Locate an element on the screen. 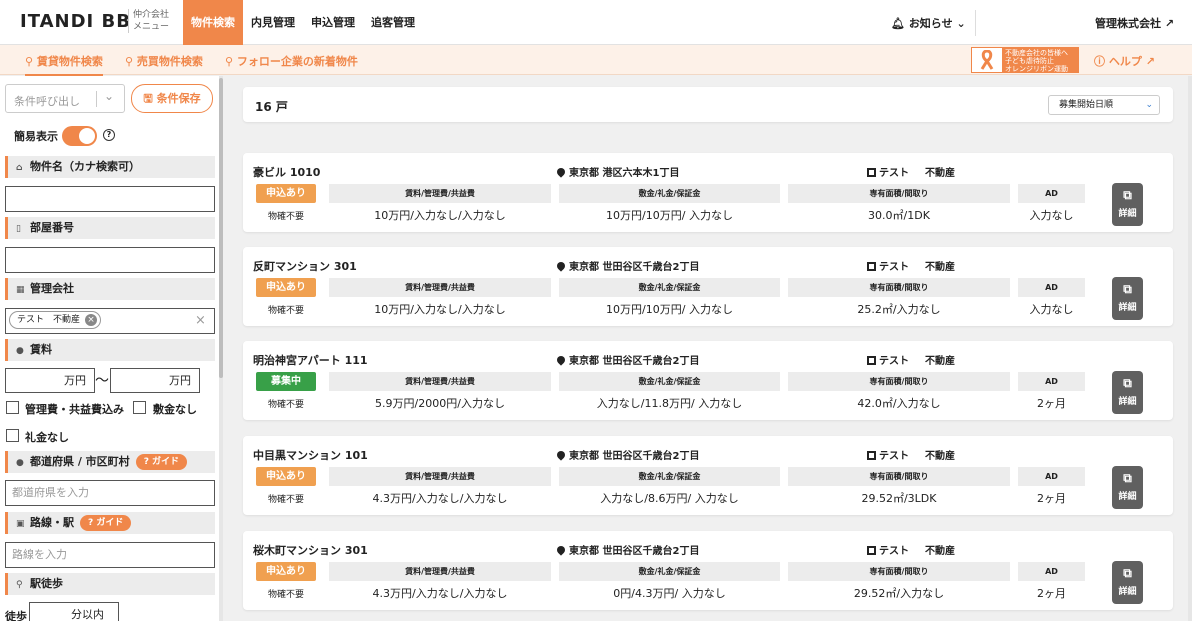  sort-select: 募集開始日順 ⌄ is located at coordinates (1104, 105).